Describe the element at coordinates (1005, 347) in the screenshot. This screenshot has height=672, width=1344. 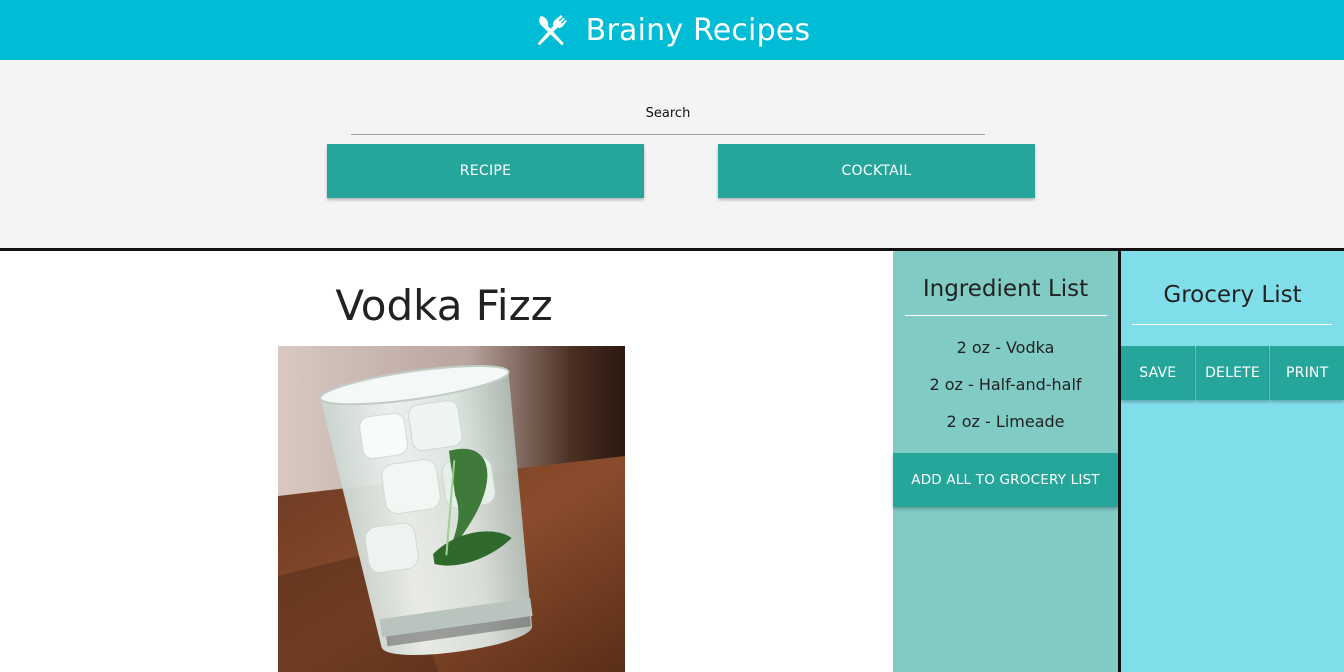
I see `ingredient-item: 2 oz - Vodka` at that location.